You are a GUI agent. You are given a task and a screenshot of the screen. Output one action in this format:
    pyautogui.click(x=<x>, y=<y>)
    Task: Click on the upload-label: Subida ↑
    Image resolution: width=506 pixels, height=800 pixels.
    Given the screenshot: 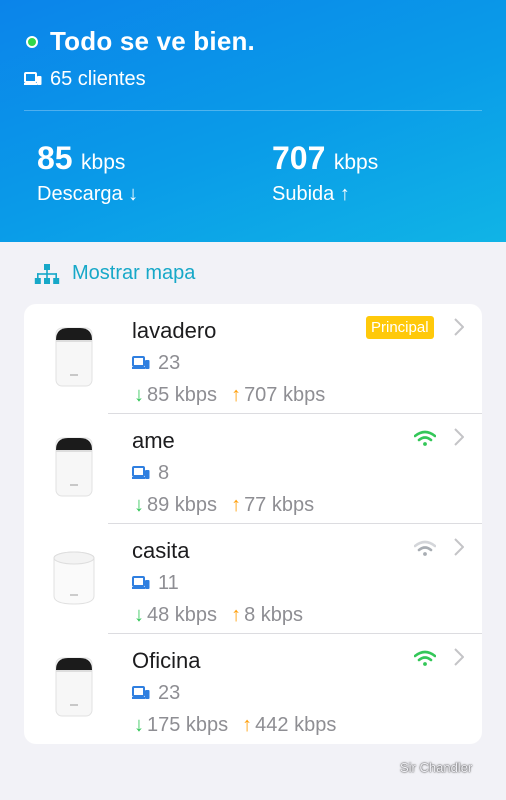 What is the action you would take?
    pyautogui.click(x=311, y=194)
    